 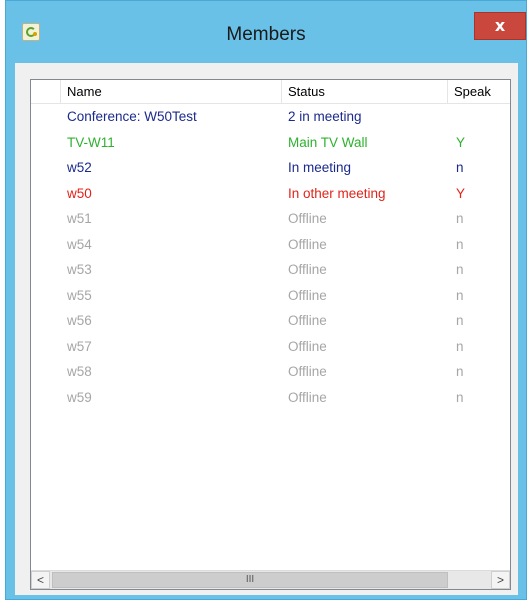 I want to click on table-row: w59 Offline n, so click(x=270, y=399).